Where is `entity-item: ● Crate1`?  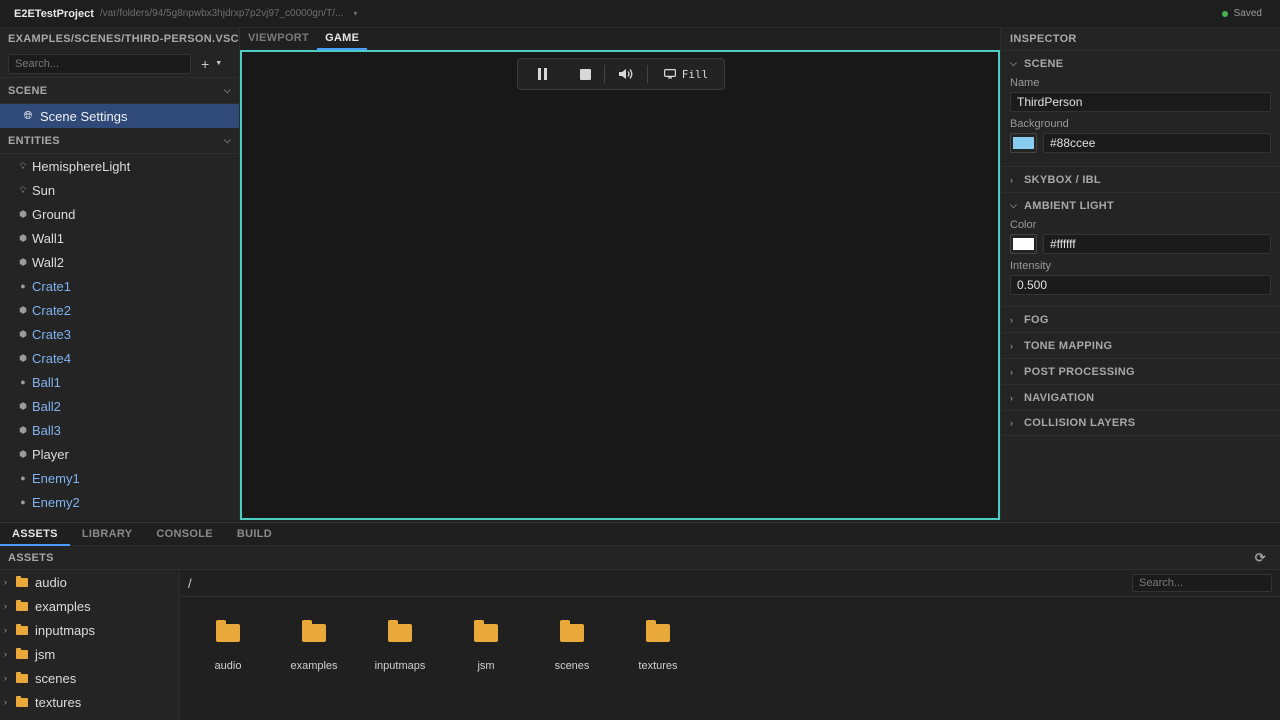
entity-item: ● Crate1 is located at coordinates (119, 286).